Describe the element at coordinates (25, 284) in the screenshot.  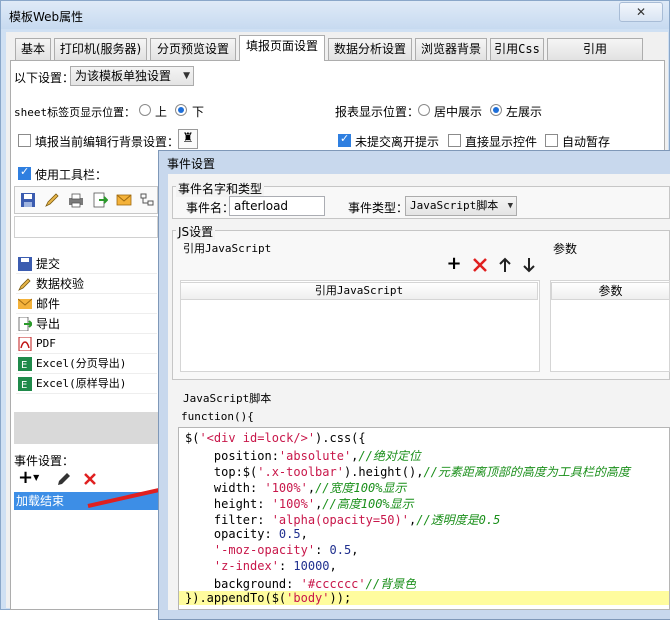
I see `verify-icon` at that location.